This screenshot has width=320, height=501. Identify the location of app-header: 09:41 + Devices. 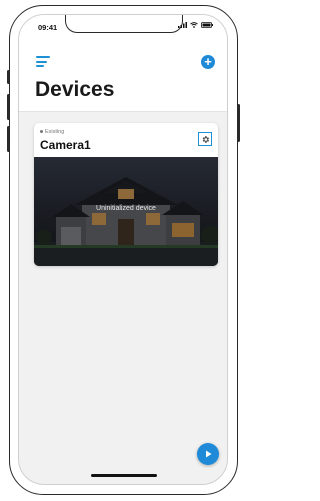
(123, 63).